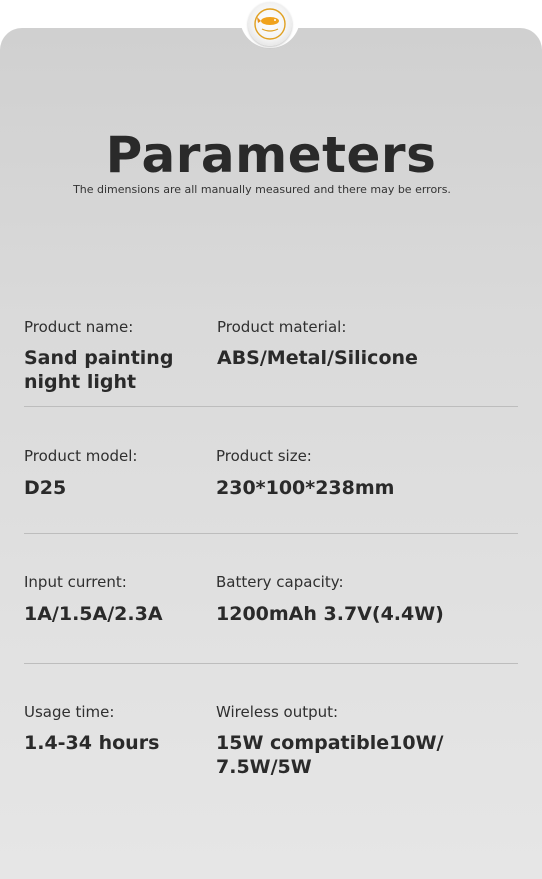  Describe the element at coordinates (330, 614) in the screenshot. I see `battery-capacity-value: 1200mAh 3.7V(4.4W)` at that location.